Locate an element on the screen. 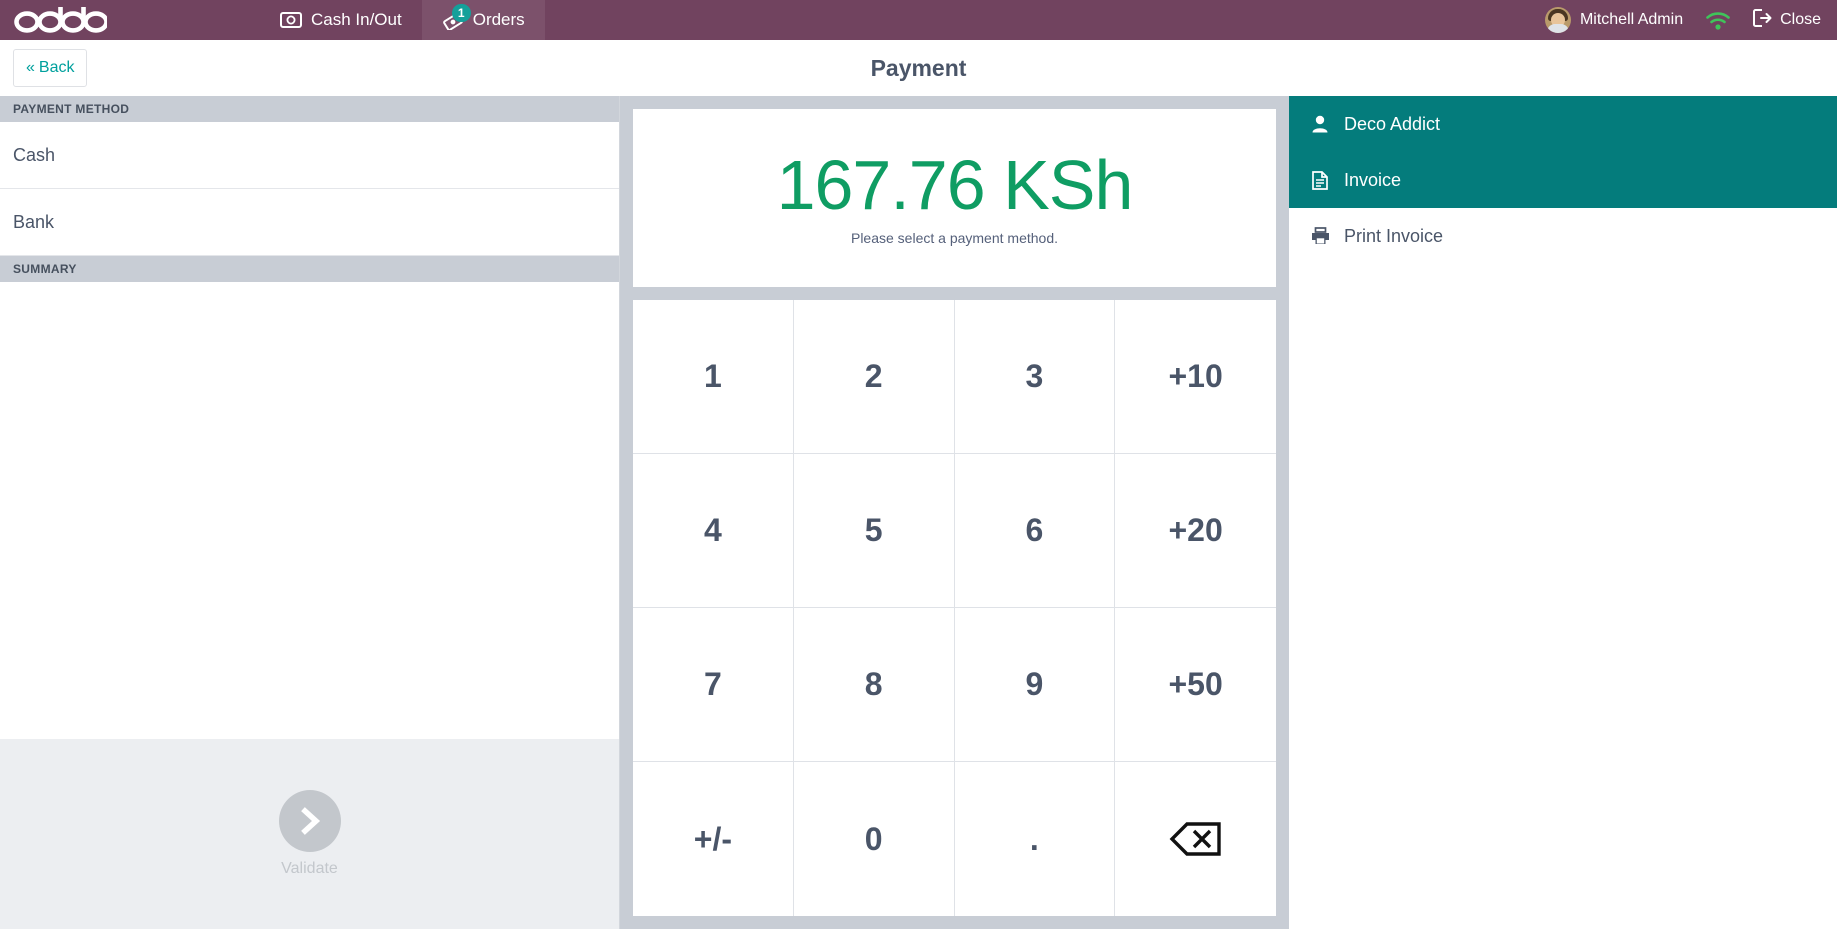  document-icon is located at coordinates (1320, 180).